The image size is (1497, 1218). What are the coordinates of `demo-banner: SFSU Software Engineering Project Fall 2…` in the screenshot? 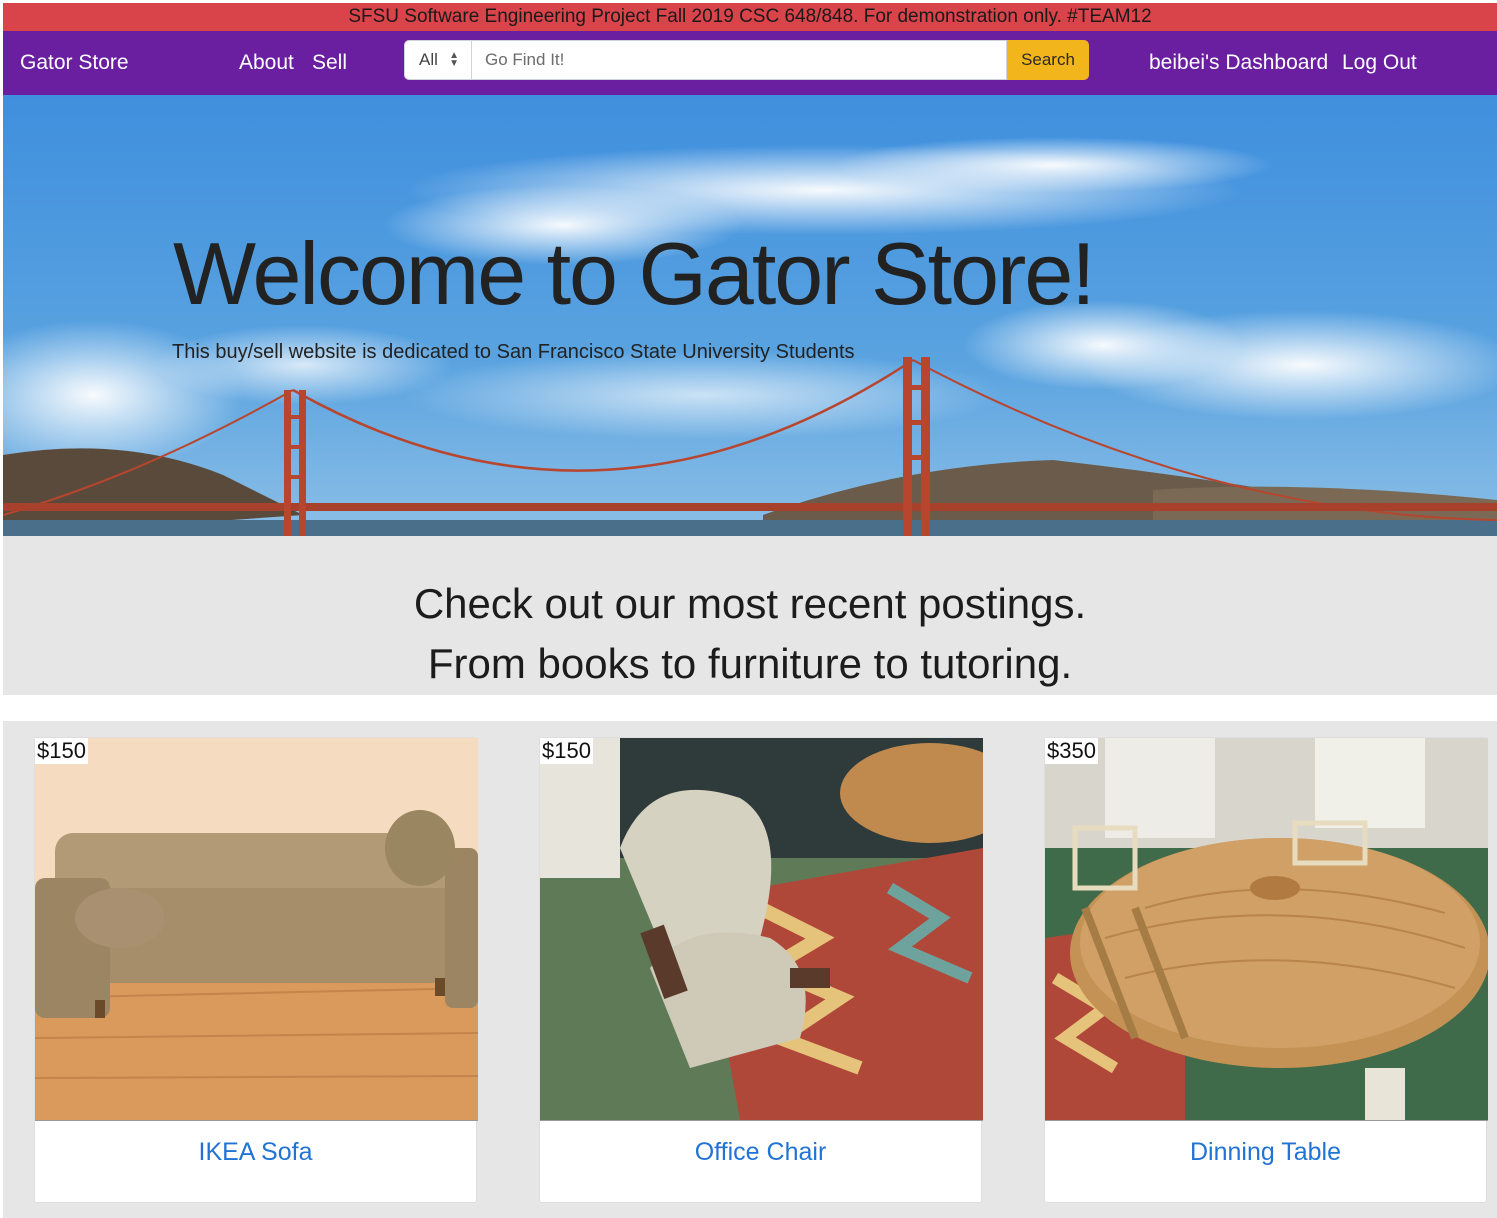 It's located at (750, 17).